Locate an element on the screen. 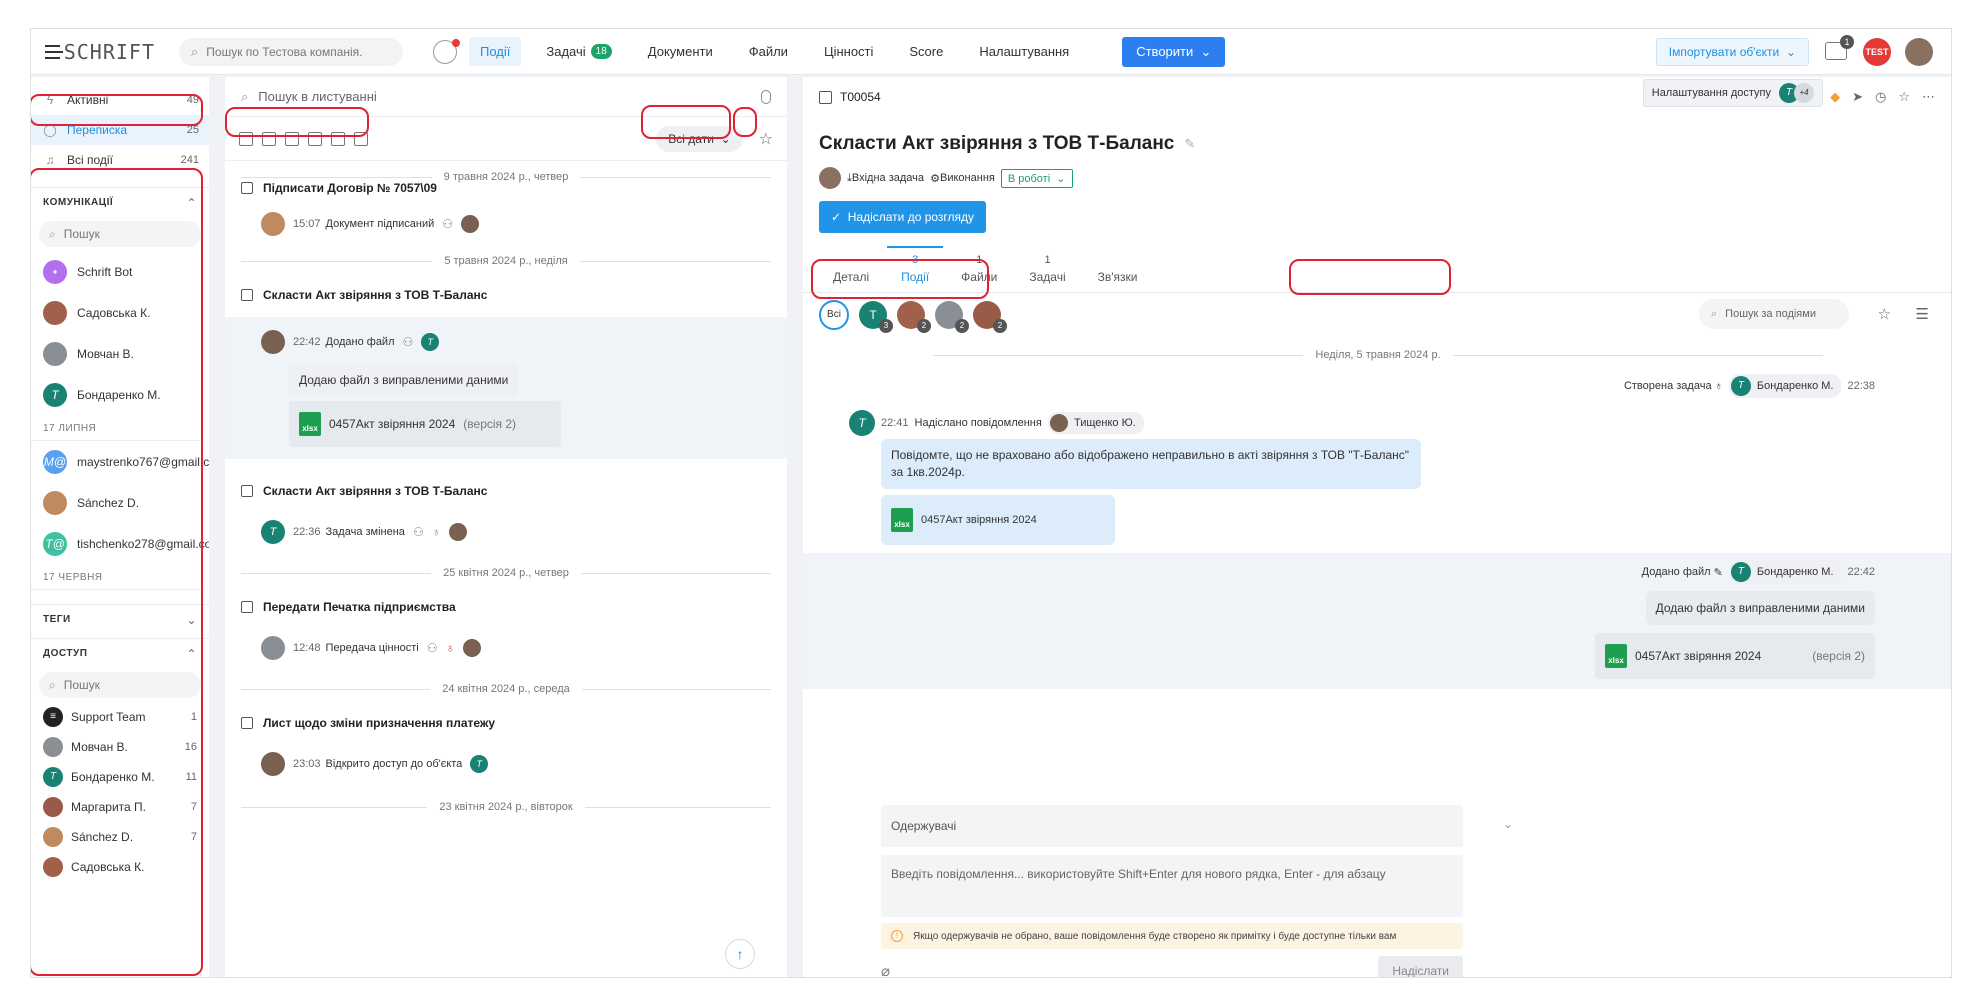 The height and width of the screenshot is (996, 1976). tab-label: Деталі is located at coordinates (851, 277).